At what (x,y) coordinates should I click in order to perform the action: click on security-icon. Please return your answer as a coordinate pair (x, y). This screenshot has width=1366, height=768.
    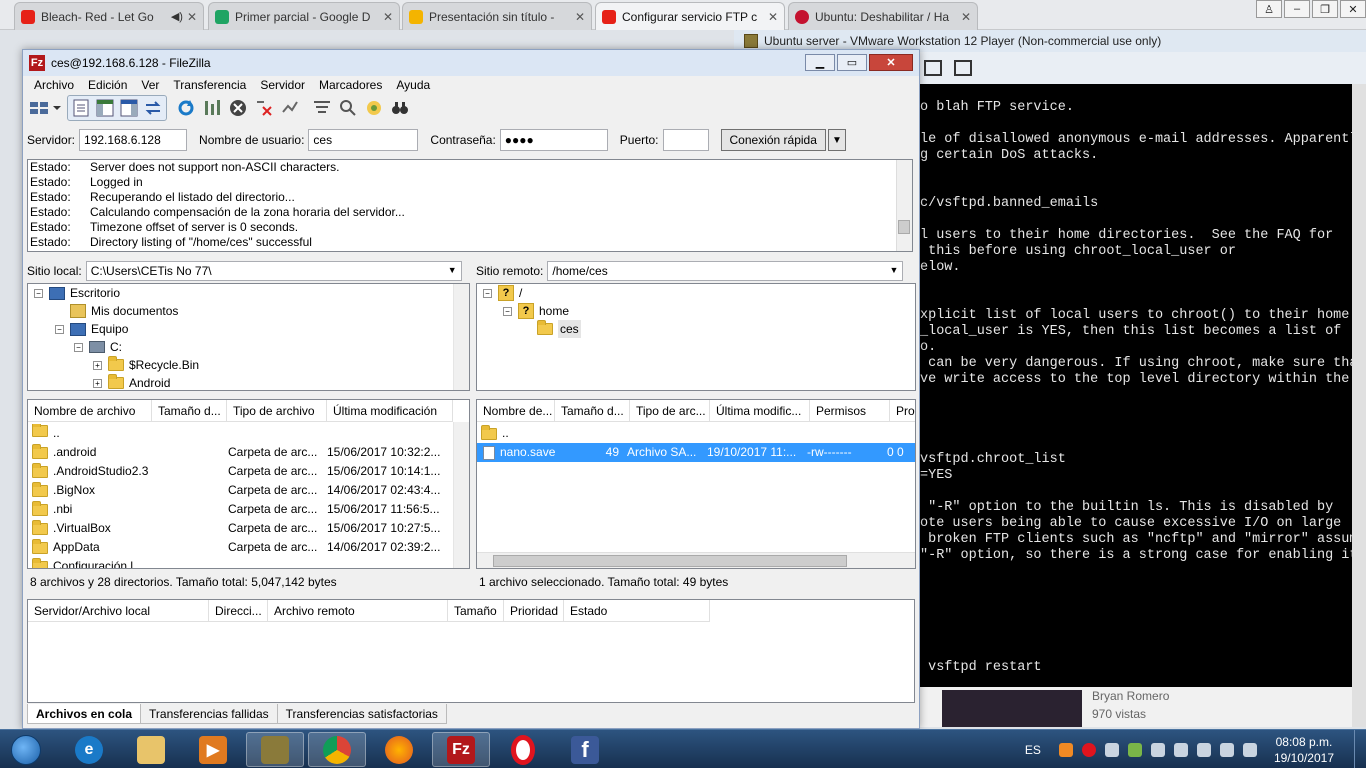
    Looking at the image, I should click on (1134, 749).